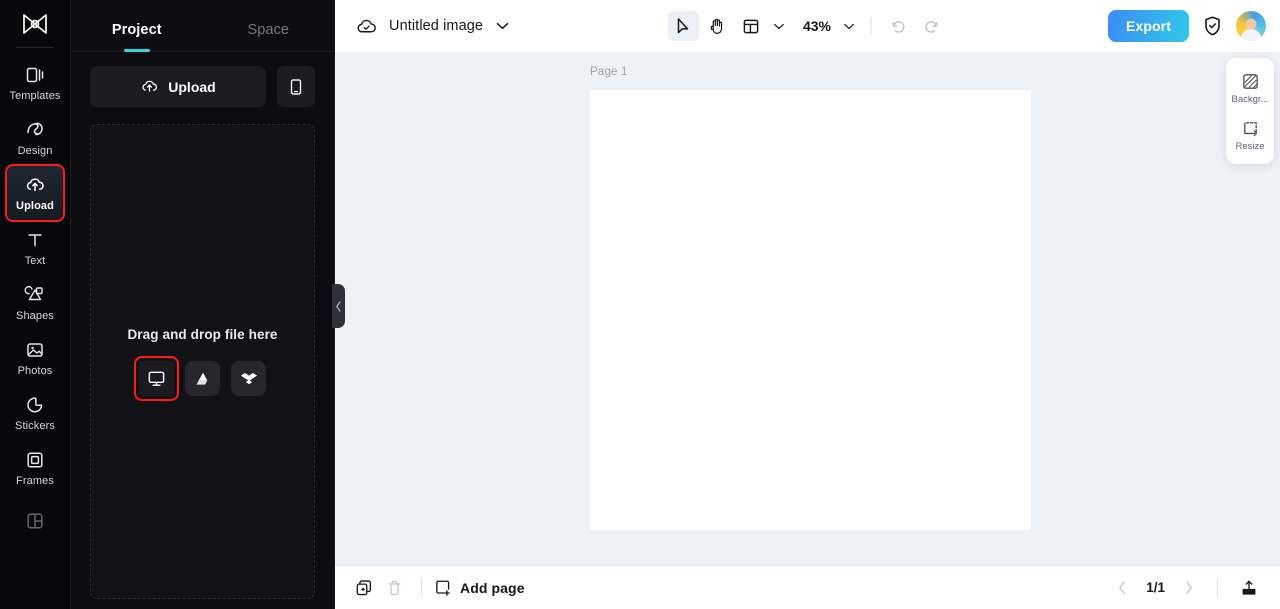  I want to click on capcut-logo-icon, so click(35, 23).